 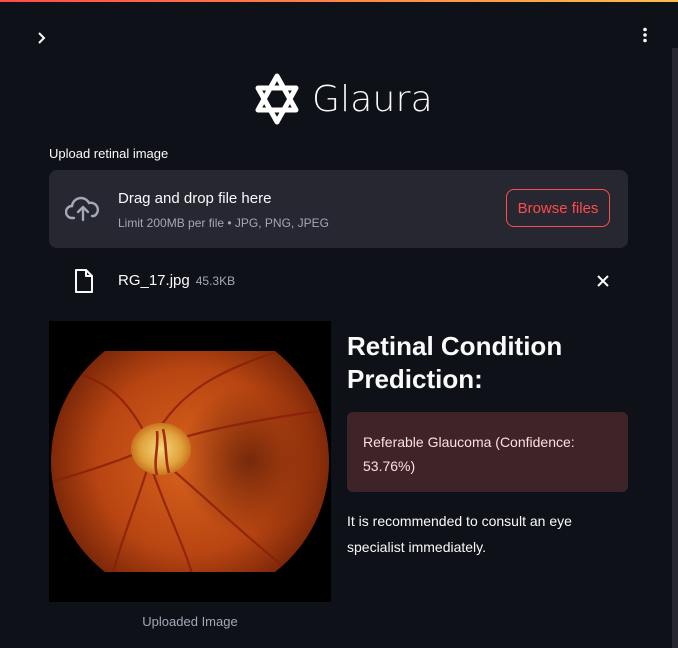 What do you see at coordinates (84, 281) in the screenshot?
I see `file-icon` at bounding box center [84, 281].